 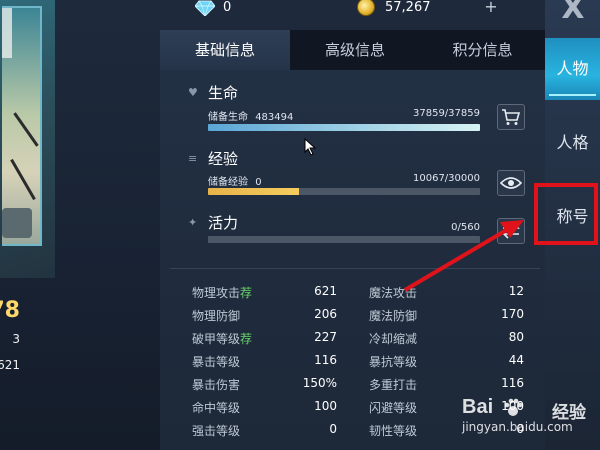 I want to click on side-tab-character: 人物, so click(x=572, y=69).